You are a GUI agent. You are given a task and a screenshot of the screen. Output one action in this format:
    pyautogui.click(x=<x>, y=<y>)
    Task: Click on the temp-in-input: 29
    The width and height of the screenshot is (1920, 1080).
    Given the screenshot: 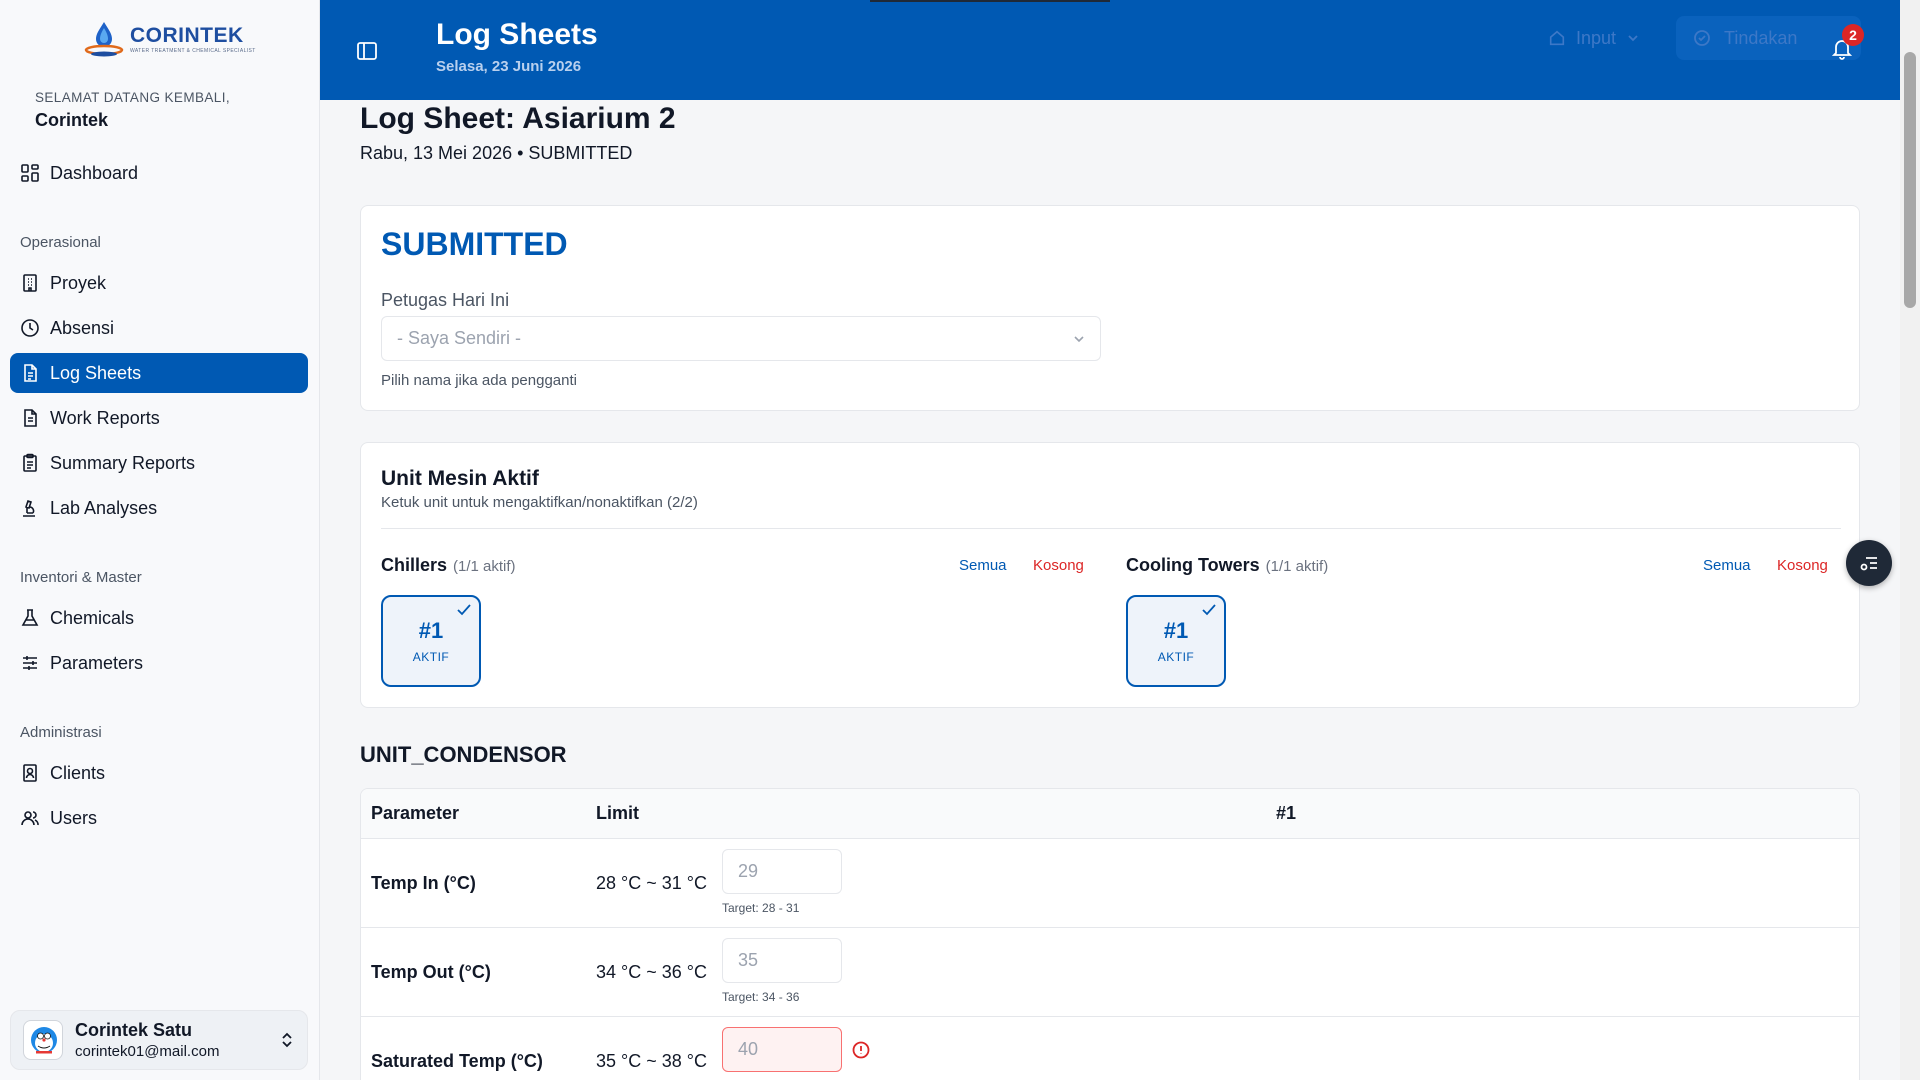 What is the action you would take?
    pyautogui.click(x=782, y=871)
    